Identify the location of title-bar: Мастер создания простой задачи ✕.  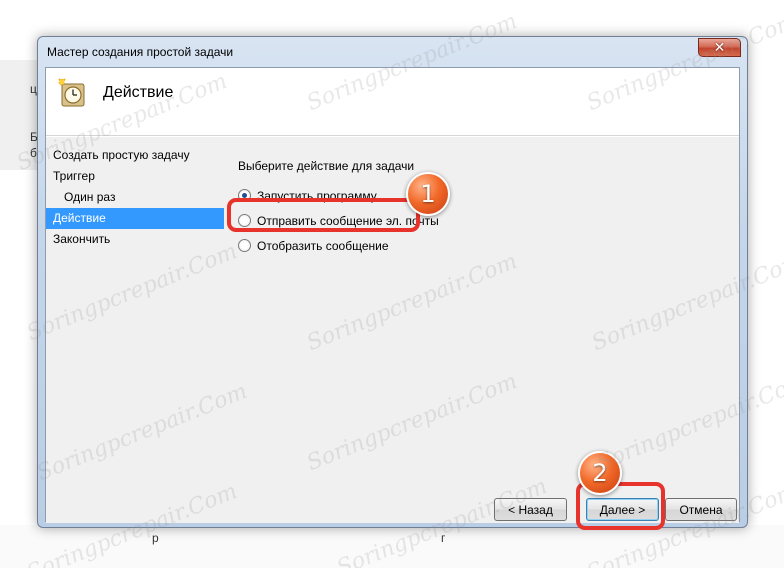
(392, 52).